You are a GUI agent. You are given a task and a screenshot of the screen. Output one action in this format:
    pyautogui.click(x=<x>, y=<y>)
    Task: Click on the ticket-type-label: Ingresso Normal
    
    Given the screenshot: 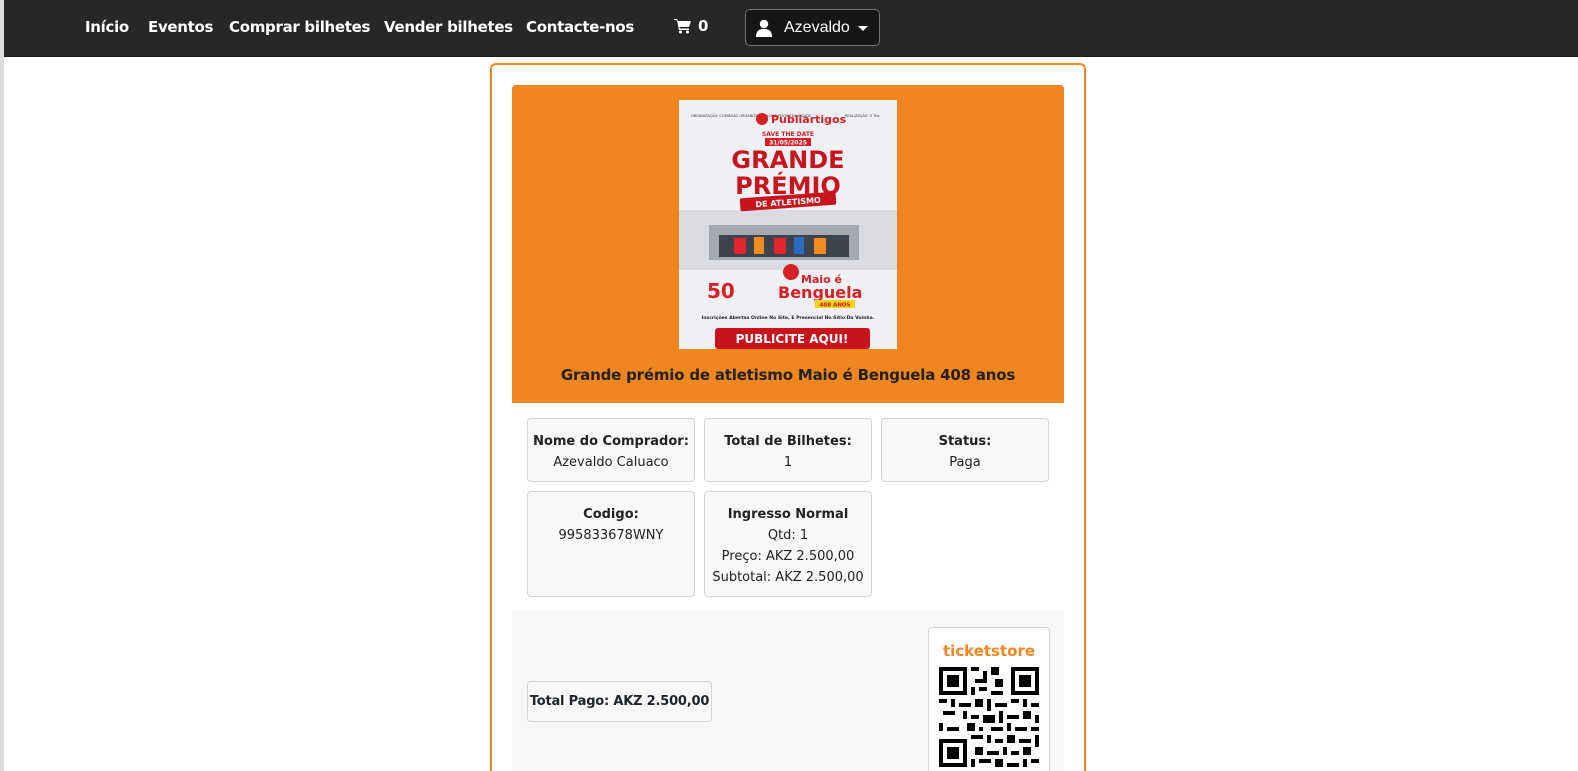 What is the action you would take?
    pyautogui.click(x=788, y=514)
    